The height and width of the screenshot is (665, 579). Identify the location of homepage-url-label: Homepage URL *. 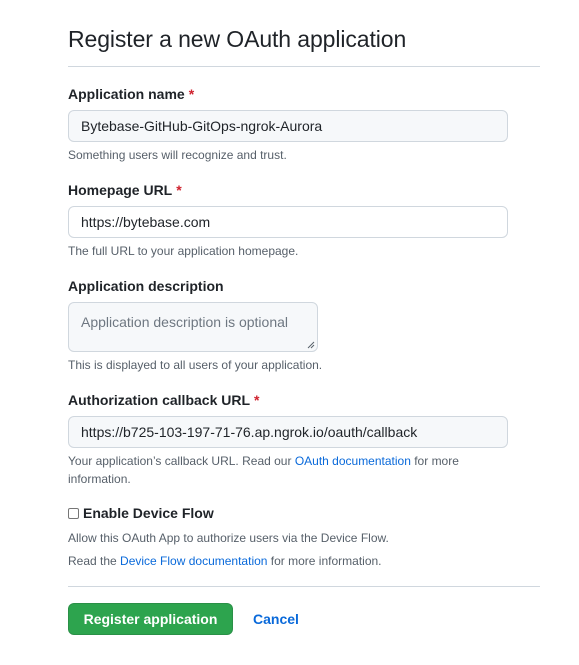
(125, 190).